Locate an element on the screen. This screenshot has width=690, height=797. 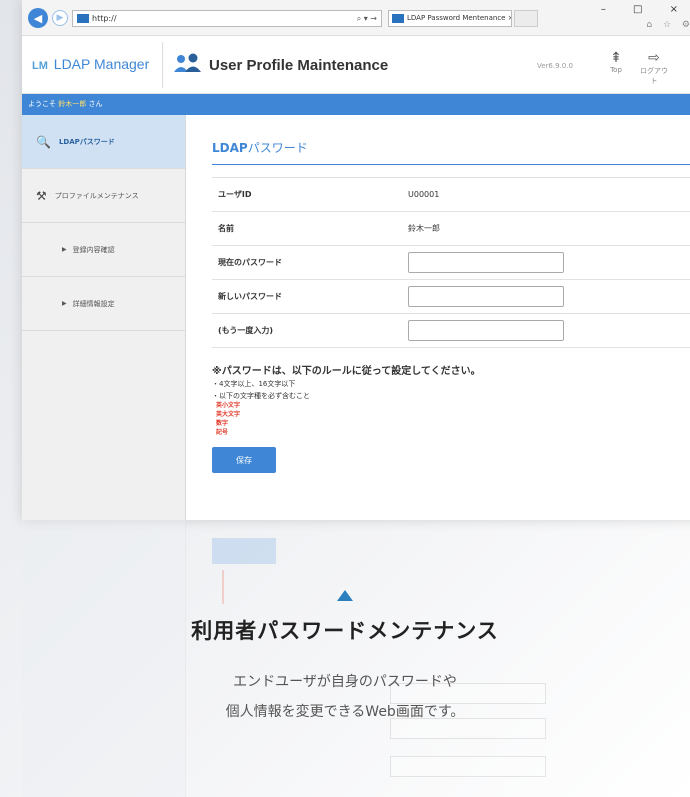
char-type-digit: 数字 is located at coordinates (222, 423).